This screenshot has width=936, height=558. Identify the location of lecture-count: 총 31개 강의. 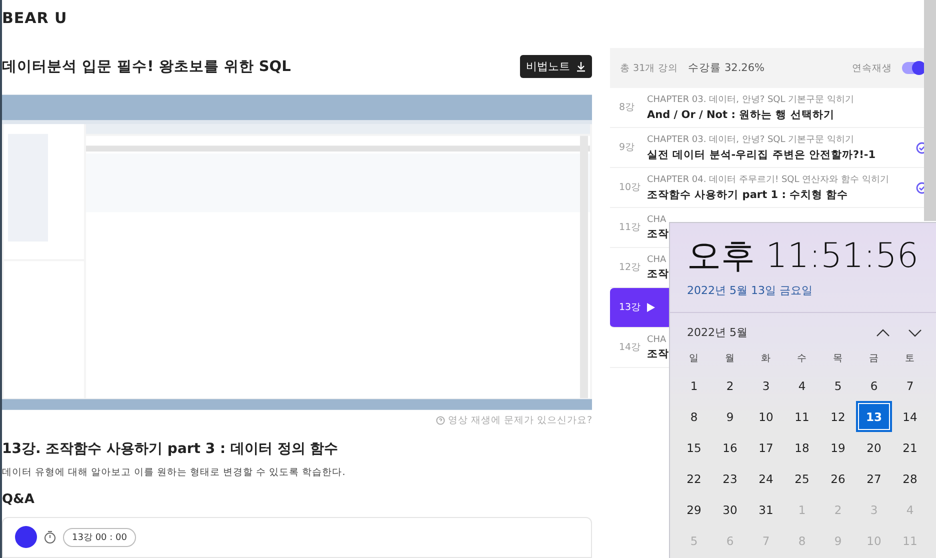
(649, 68).